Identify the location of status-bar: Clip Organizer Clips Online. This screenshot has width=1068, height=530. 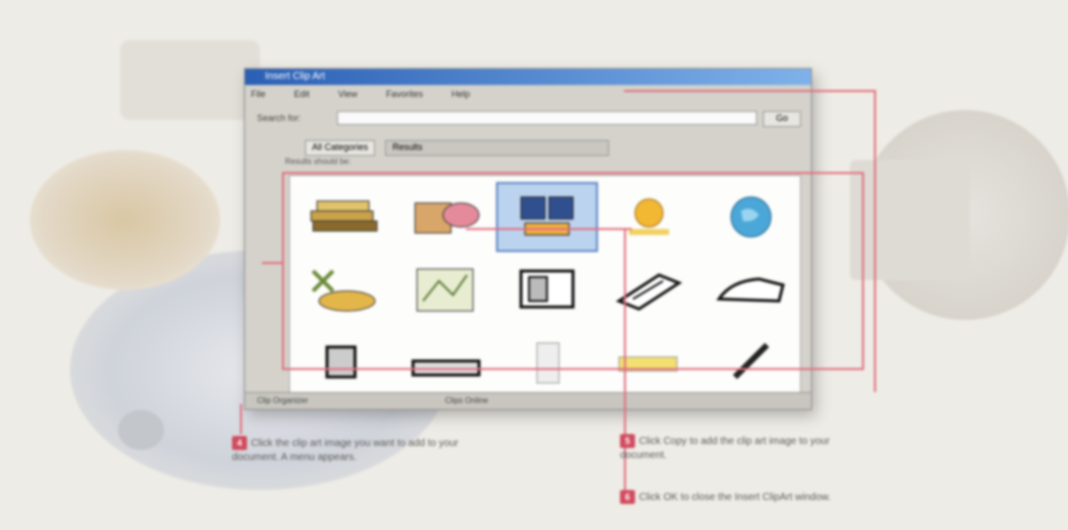
(528, 400).